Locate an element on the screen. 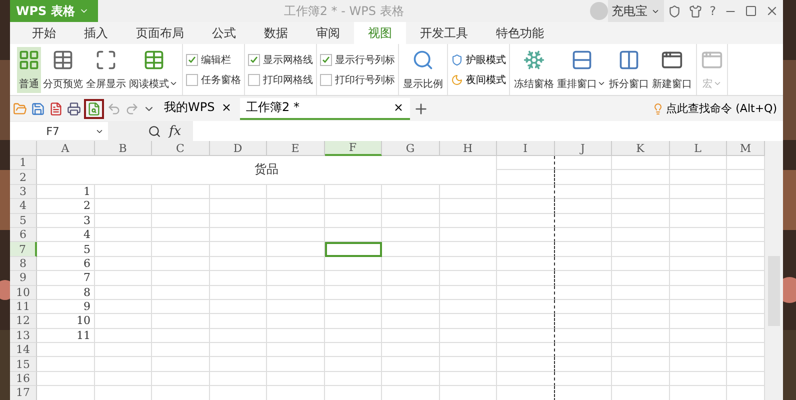  formula-input is located at coordinates (488, 131).